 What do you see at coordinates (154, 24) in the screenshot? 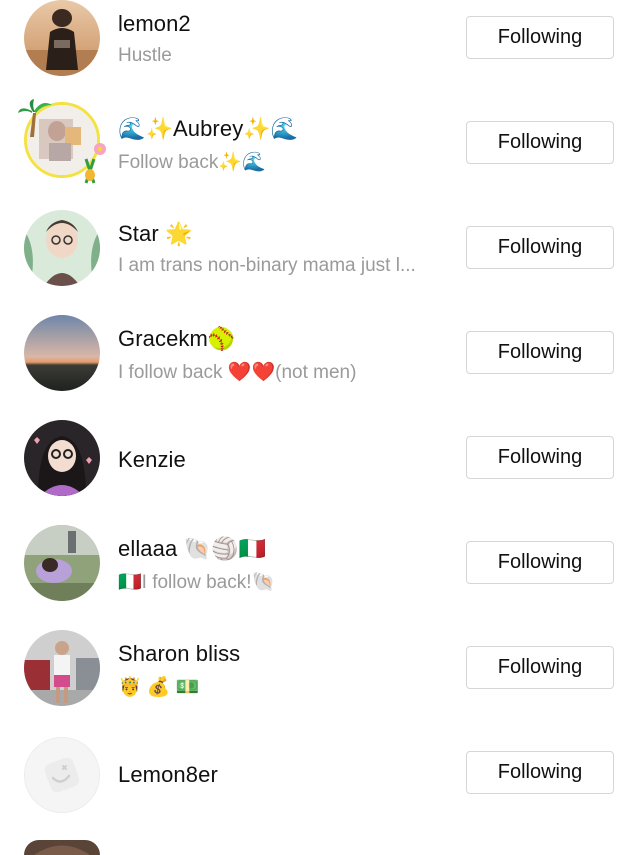
I see `user-name: lemon2` at bounding box center [154, 24].